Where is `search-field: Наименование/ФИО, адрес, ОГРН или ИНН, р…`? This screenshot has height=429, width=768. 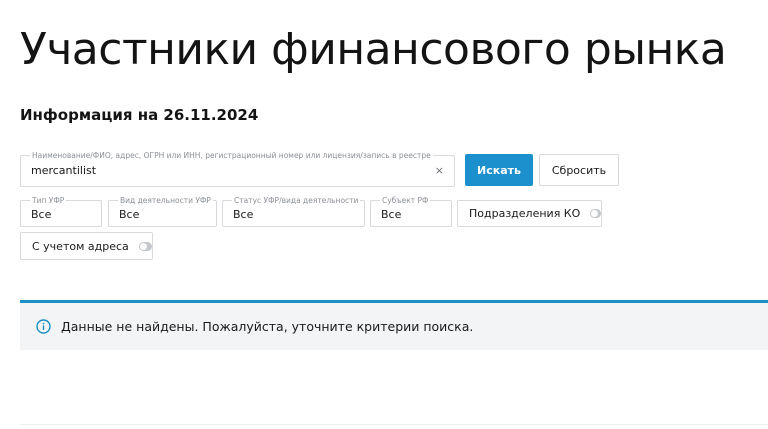 search-field: Наименование/ФИО, адрес, ОГРН или ИНН, р… is located at coordinates (237, 168).